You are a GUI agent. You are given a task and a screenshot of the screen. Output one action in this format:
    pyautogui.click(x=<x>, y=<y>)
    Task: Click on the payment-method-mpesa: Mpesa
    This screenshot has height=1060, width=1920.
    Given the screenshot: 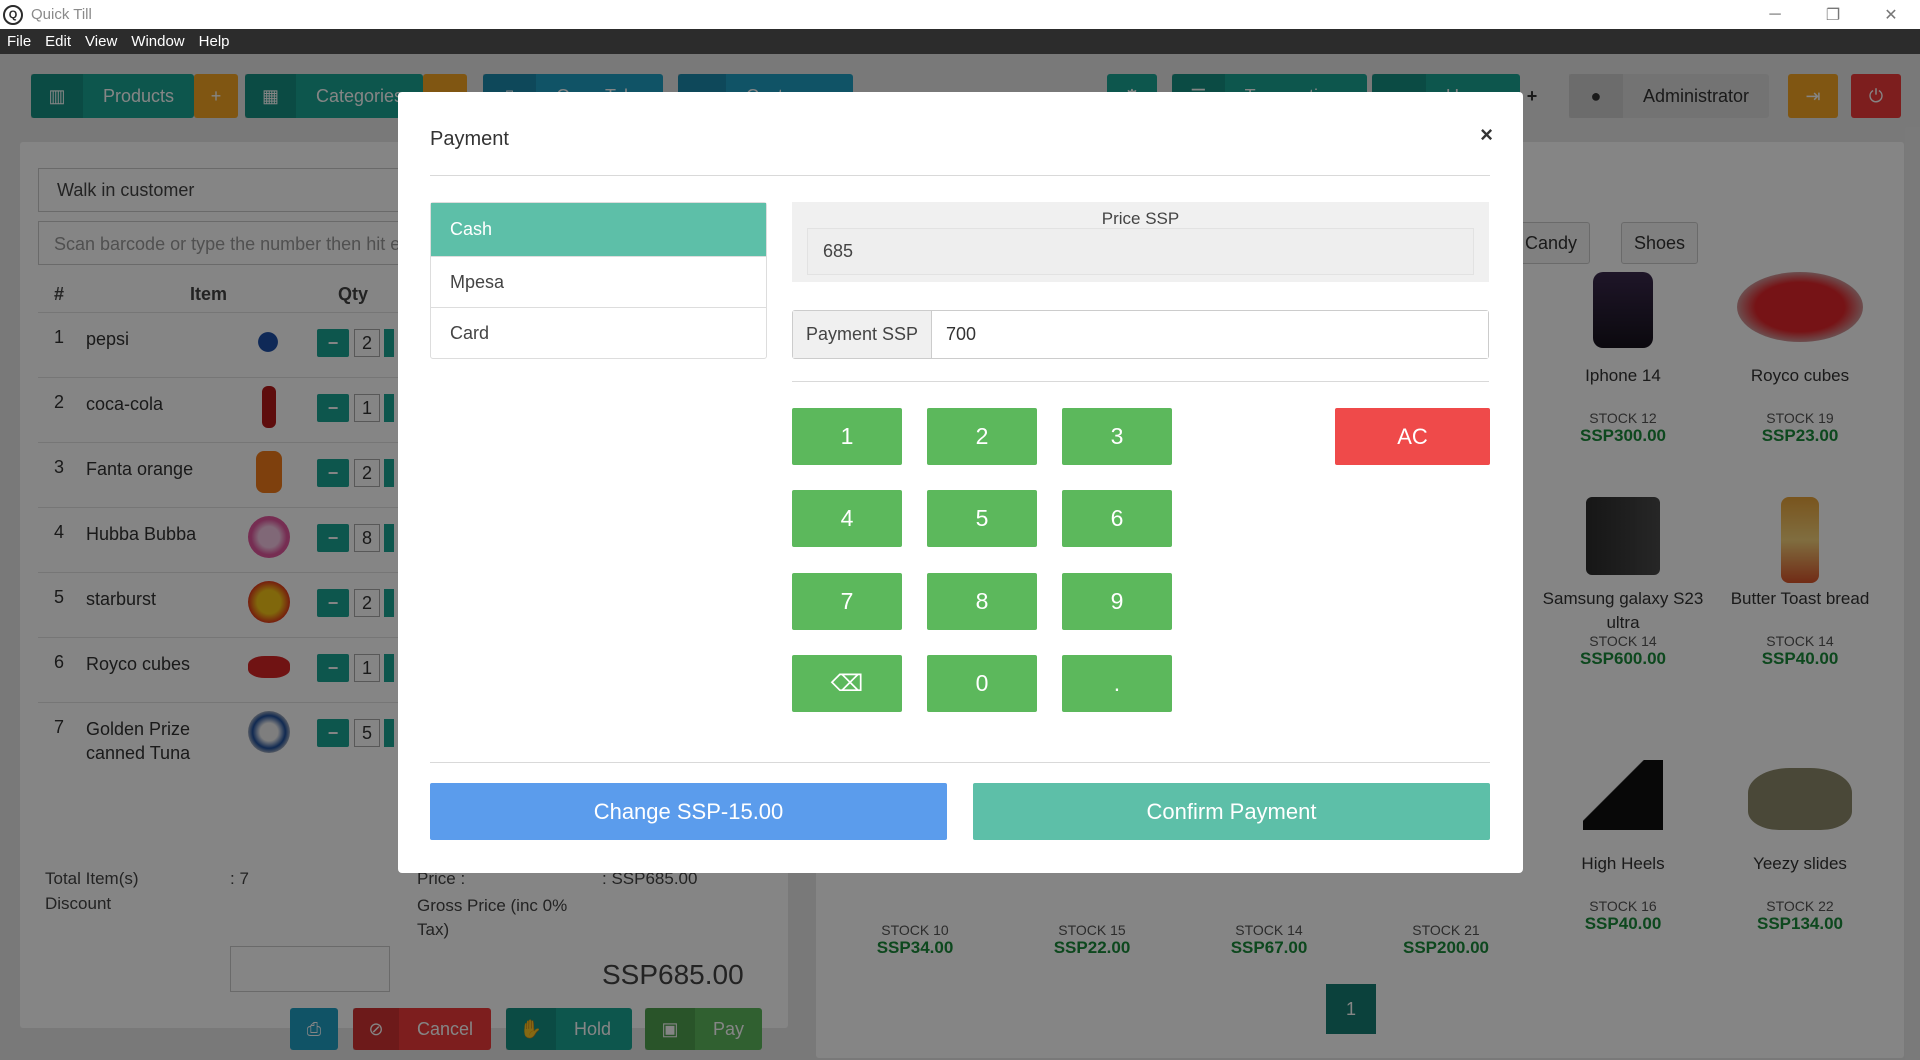 What is the action you would take?
    pyautogui.click(x=598, y=281)
    